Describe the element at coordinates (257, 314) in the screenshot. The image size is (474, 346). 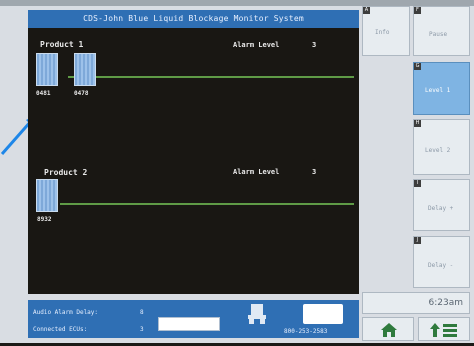
I see `tractor-icon` at that location.